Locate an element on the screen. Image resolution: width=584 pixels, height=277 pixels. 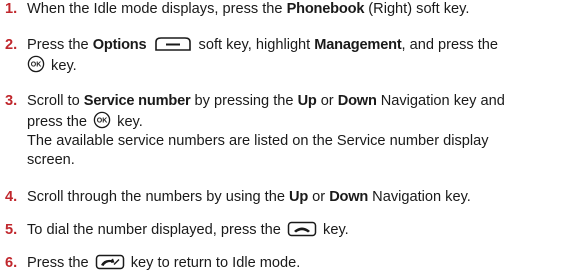
phonebook-label: Phonebook is located at coordinates (325, 9).